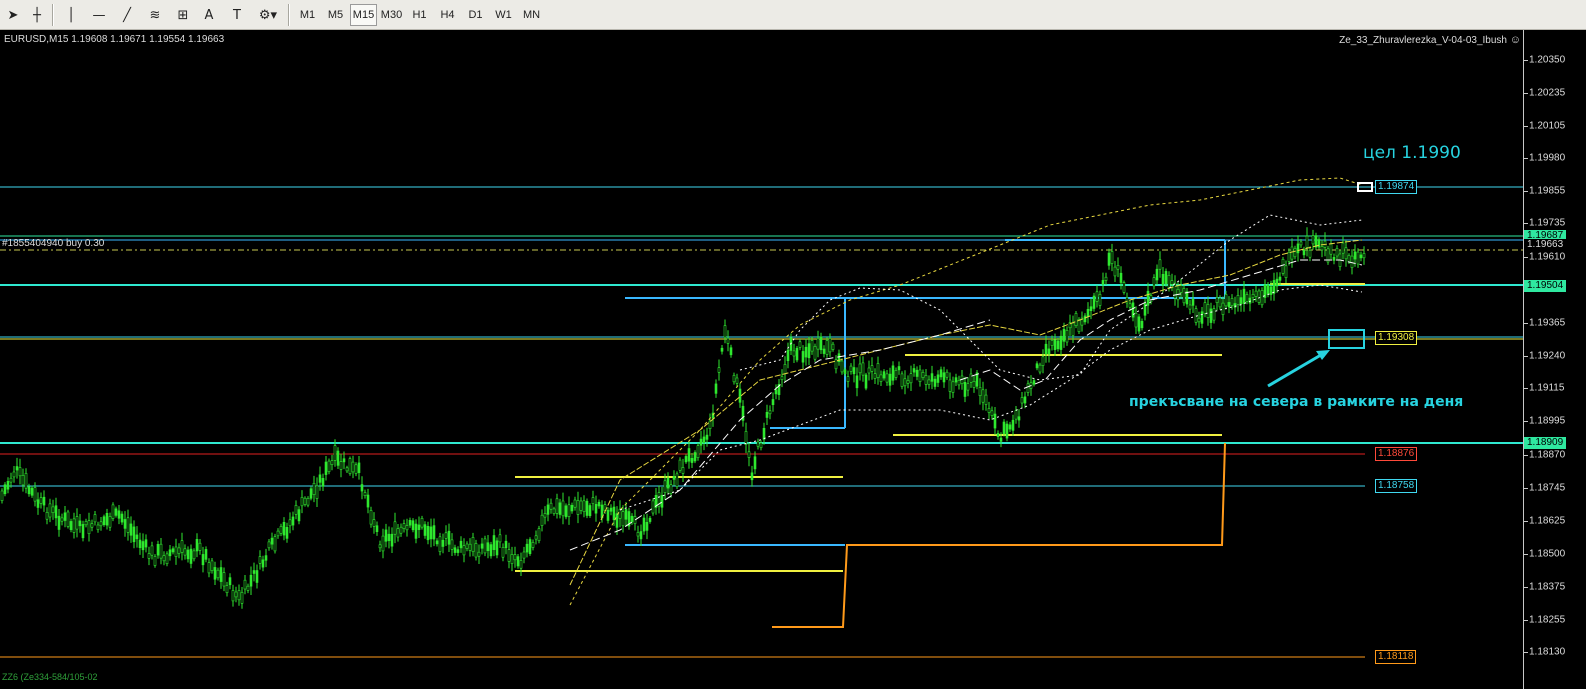 This screenshot has height=689, width=1586. I want to click on fibonacci-fan-icon: ⊞, so click(183, 15).